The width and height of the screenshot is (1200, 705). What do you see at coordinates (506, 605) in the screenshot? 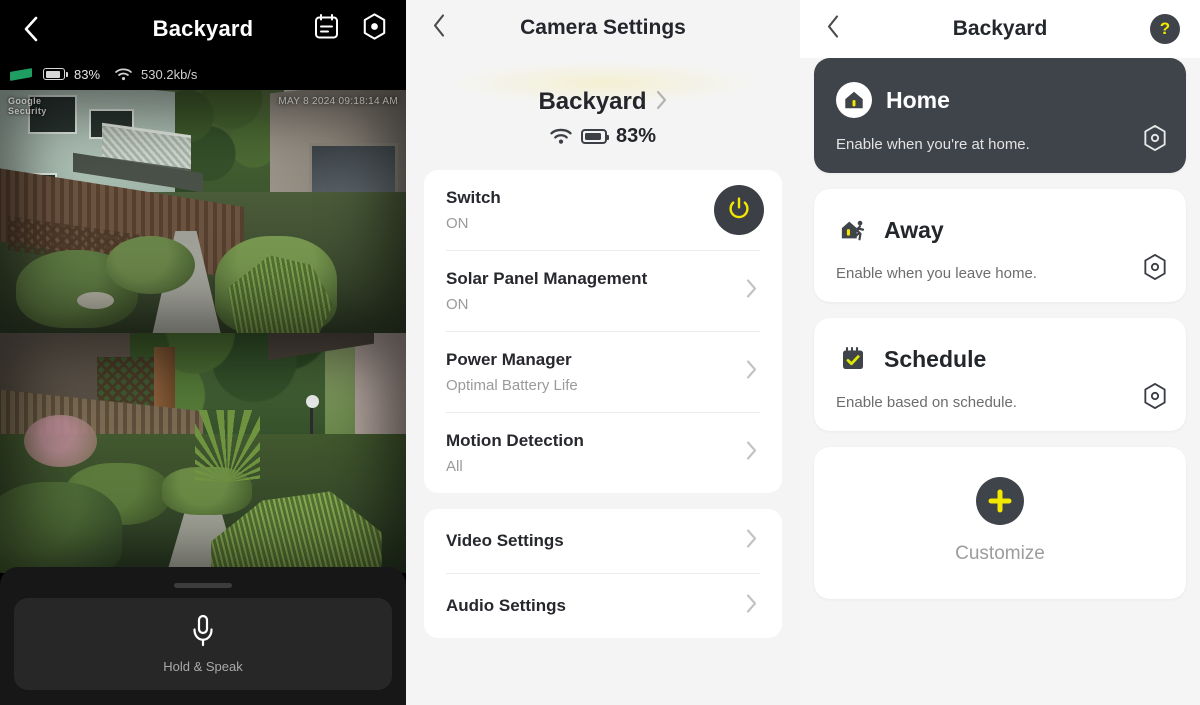
I see `setting-label: Audio Settings` at bounding box center [506, 605].